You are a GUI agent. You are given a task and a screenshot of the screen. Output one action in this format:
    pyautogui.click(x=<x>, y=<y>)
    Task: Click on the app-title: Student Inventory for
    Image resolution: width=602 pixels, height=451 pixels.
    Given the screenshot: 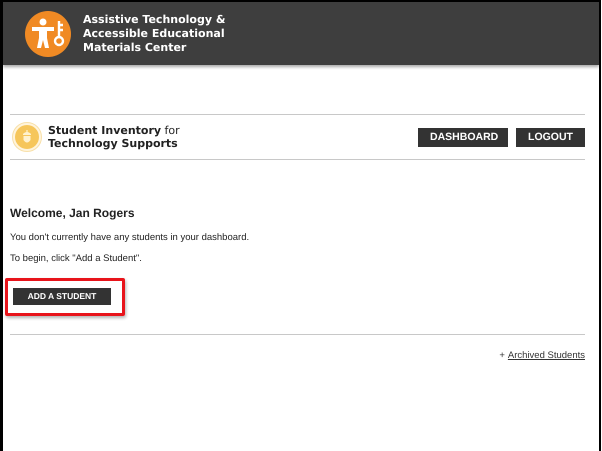 What is the action you would take?
    pyautogui.click(x=114, y=130)
    